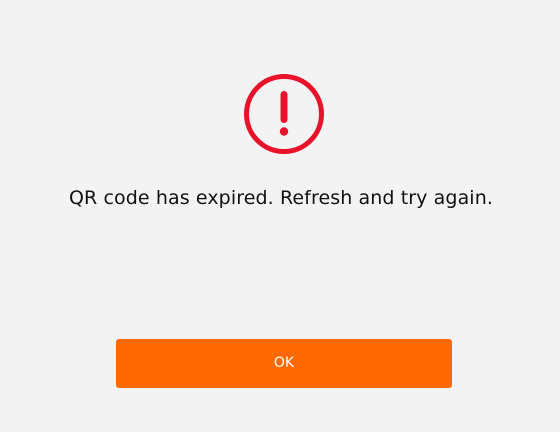  I want to click on exclamation-circle-icon, so click(284, 114).